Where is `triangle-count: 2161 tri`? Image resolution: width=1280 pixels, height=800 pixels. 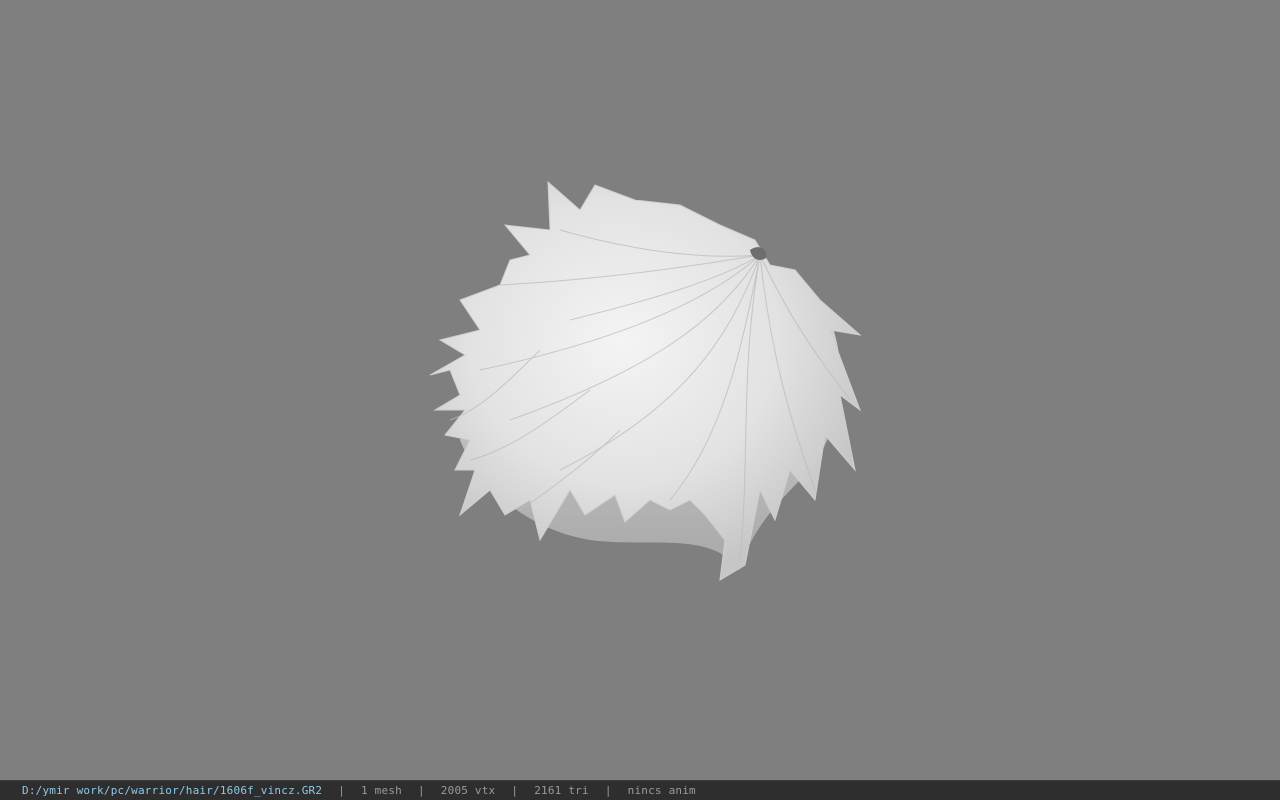 triangle-count: 2161 tri is located at coordinates (561, 790).